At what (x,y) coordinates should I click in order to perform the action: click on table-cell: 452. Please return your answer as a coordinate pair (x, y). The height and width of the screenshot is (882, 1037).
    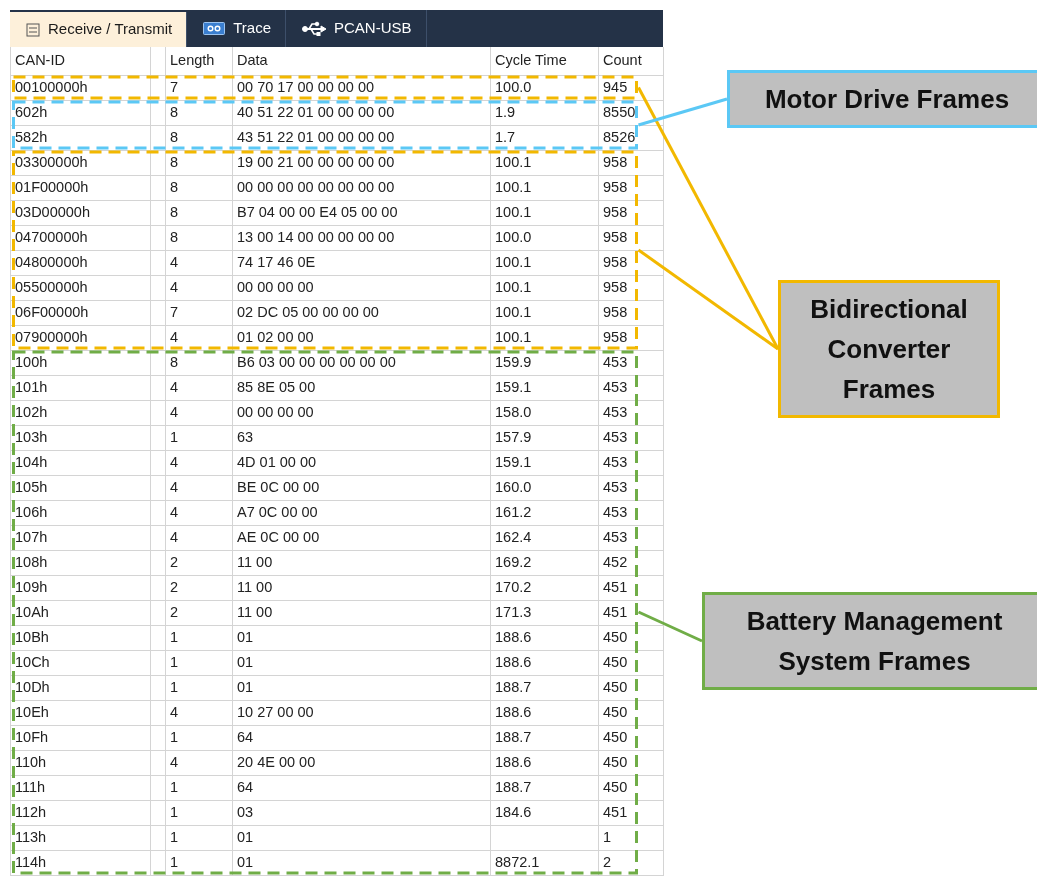
    Looking at the image, I should click on (631, 562).